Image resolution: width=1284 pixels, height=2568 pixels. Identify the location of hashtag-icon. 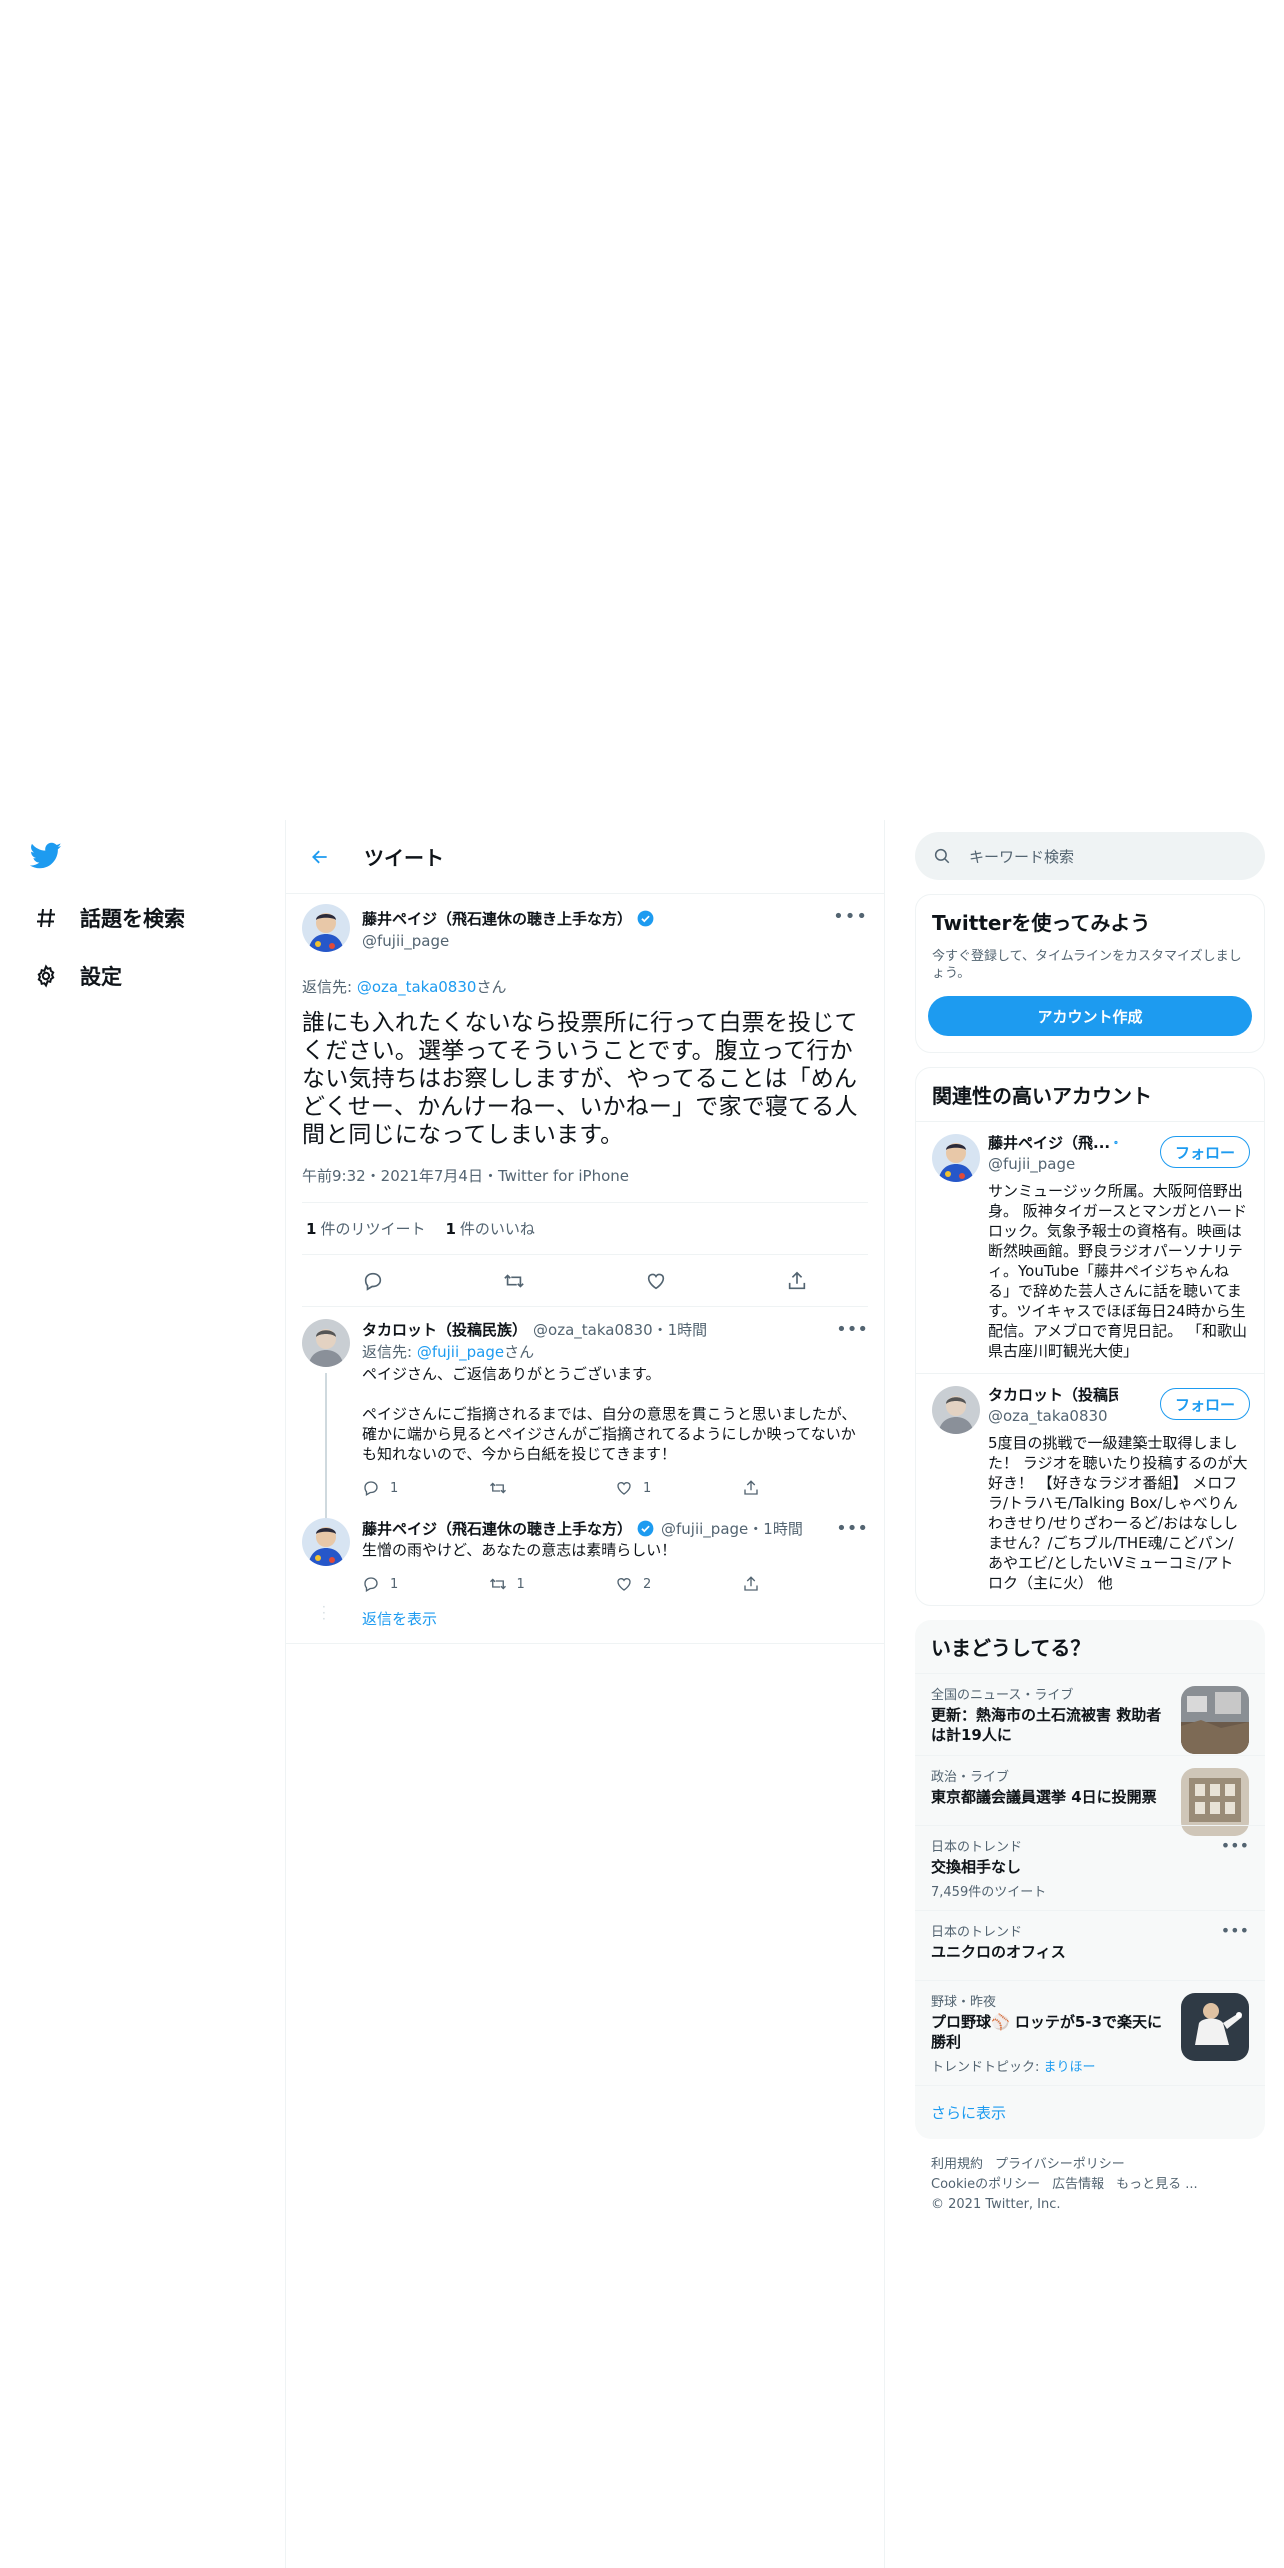
(46, 918).